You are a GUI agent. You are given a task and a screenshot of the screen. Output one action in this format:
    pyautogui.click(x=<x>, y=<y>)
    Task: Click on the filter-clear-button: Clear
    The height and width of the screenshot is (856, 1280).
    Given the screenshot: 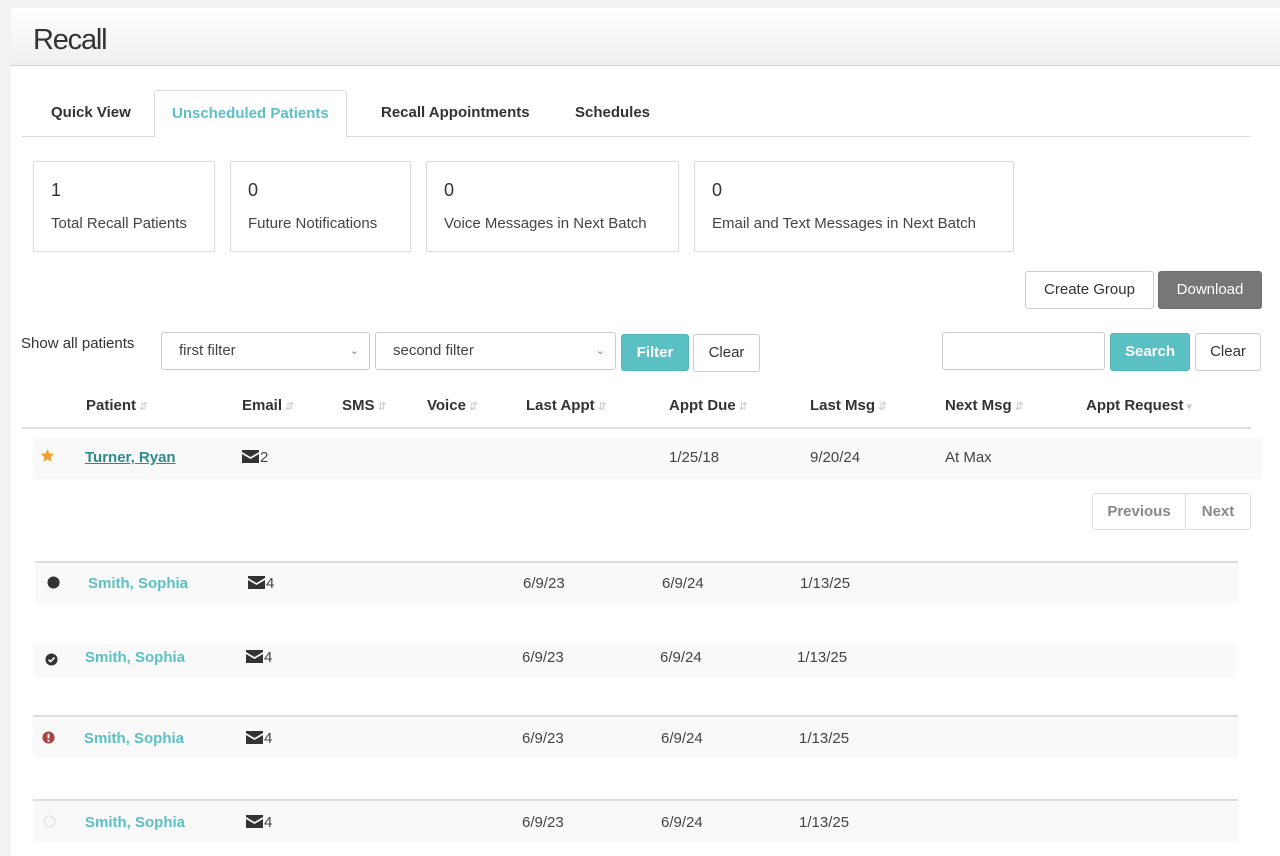 What is the action you would take?
    pyautogui.click(x=726, y=353)
    